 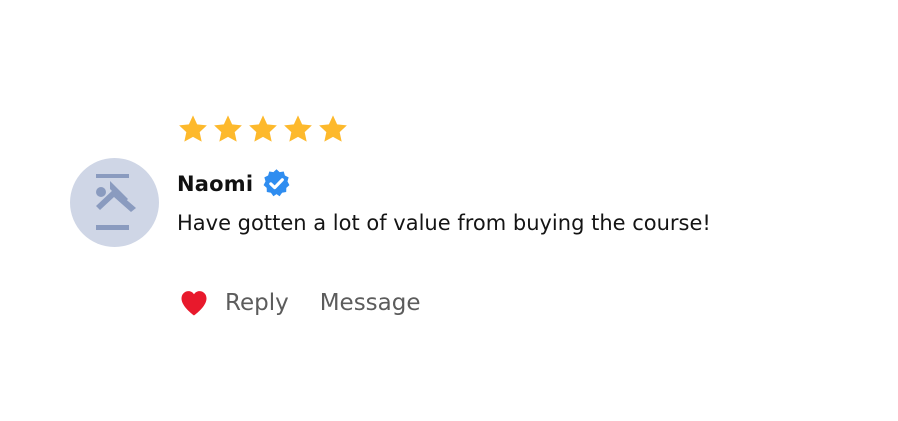 I want to click on heart-icon, so click(x=194, y=303).